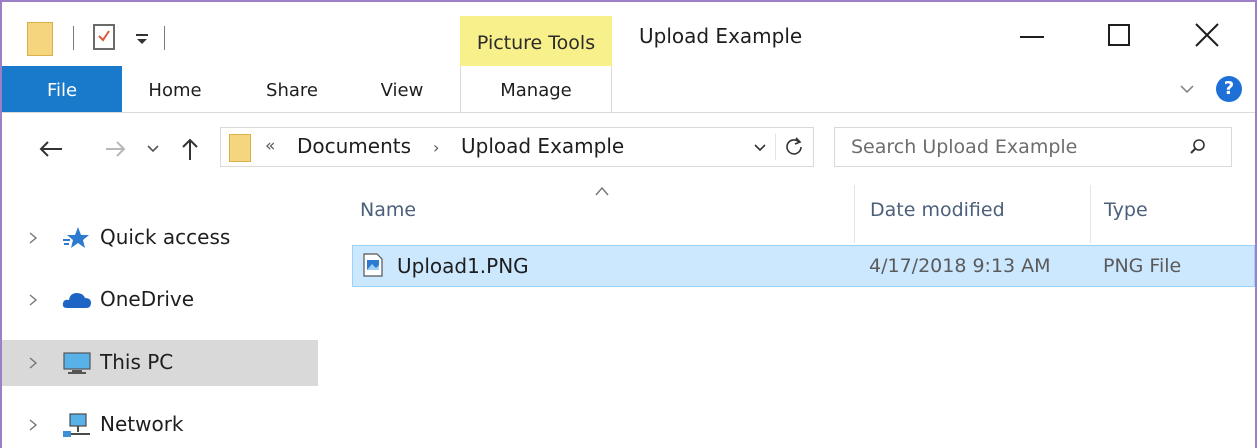 Image resolution: width=1257 pixels, height=448 pixels. I want to click on sidebar-item-this-pc: This PC, so click(160, 363).